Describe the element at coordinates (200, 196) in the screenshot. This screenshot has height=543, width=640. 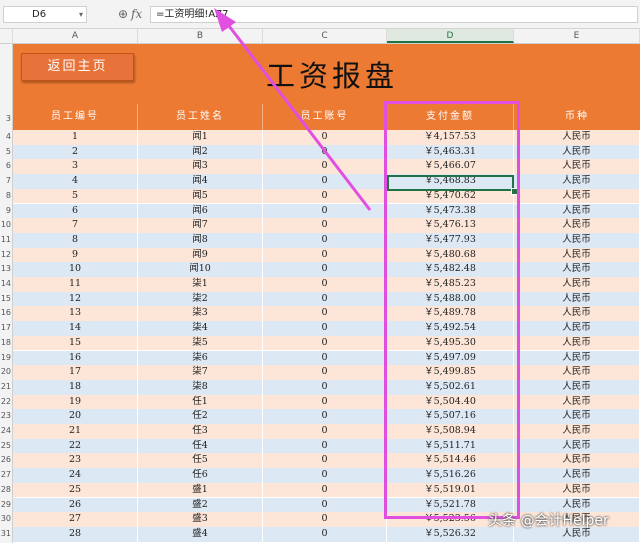
I see `cell-employee-name: 闻5` at that location.